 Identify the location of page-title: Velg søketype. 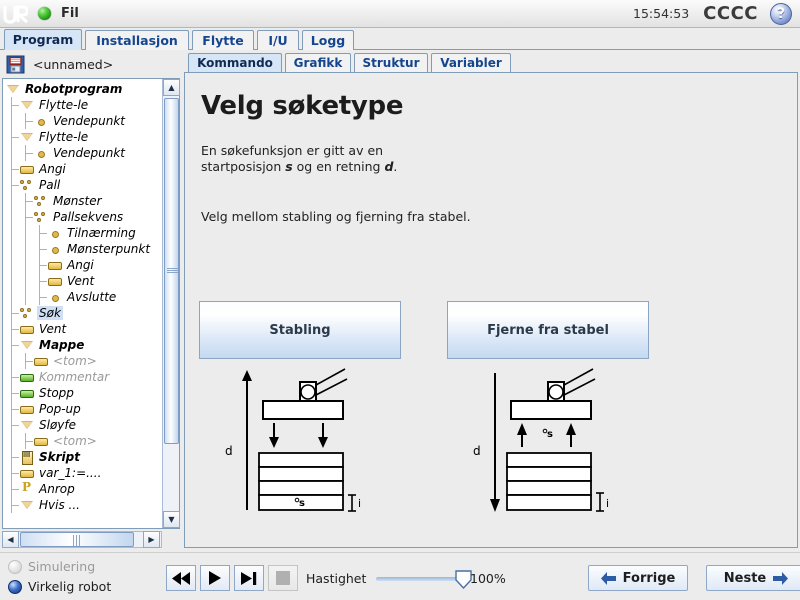
(302, 106).